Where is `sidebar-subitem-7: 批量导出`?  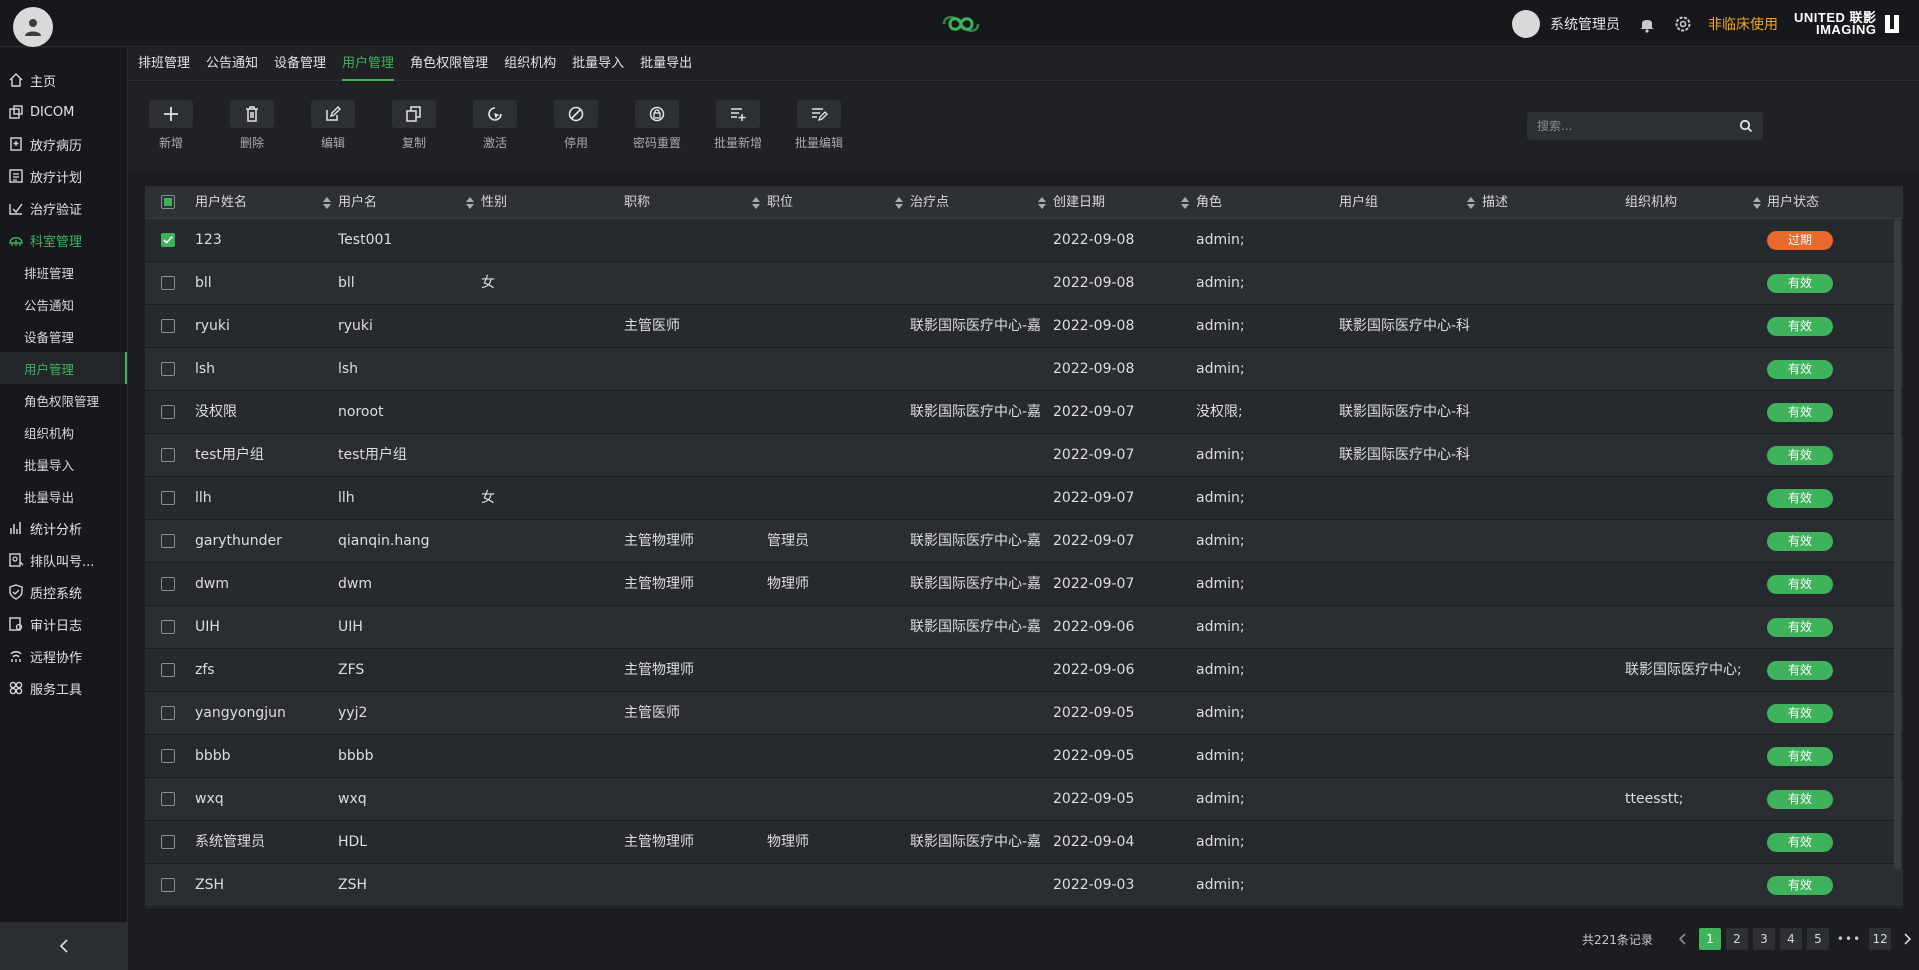
sidebar-subitem-7: 批量导出 is located at coordinates (63, 496).